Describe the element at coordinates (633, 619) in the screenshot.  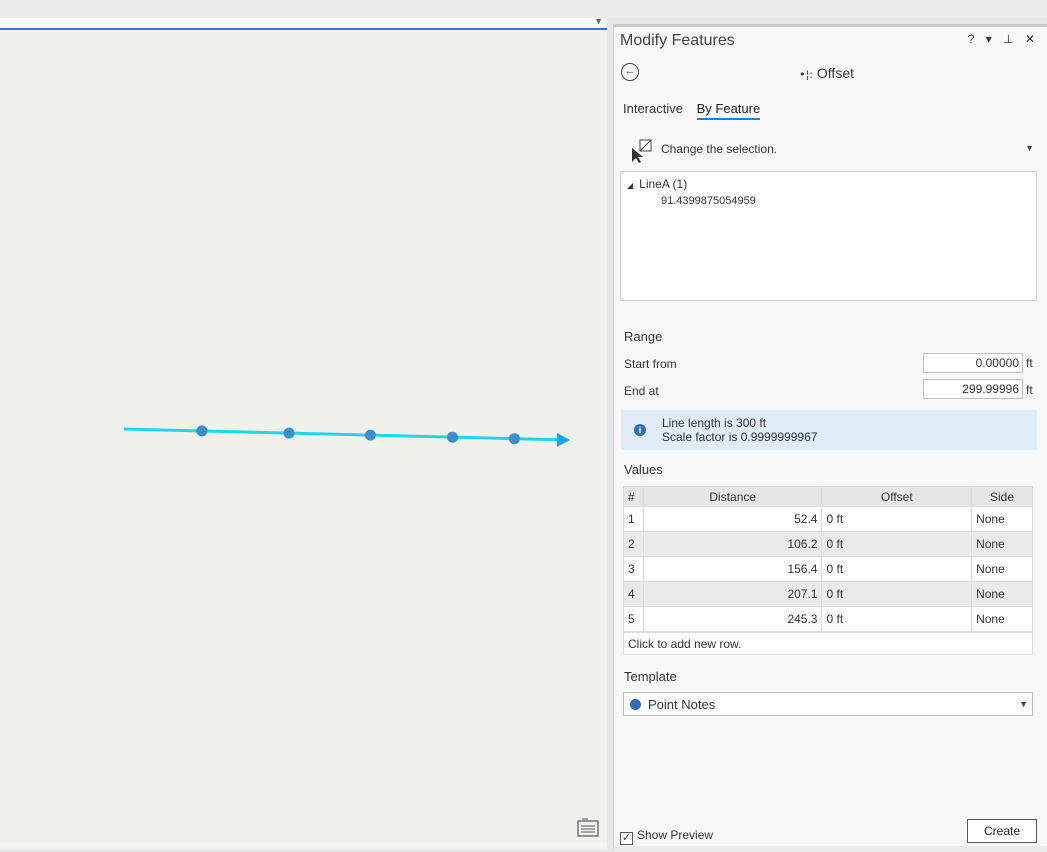
I see `cell-index: 5` at that location.